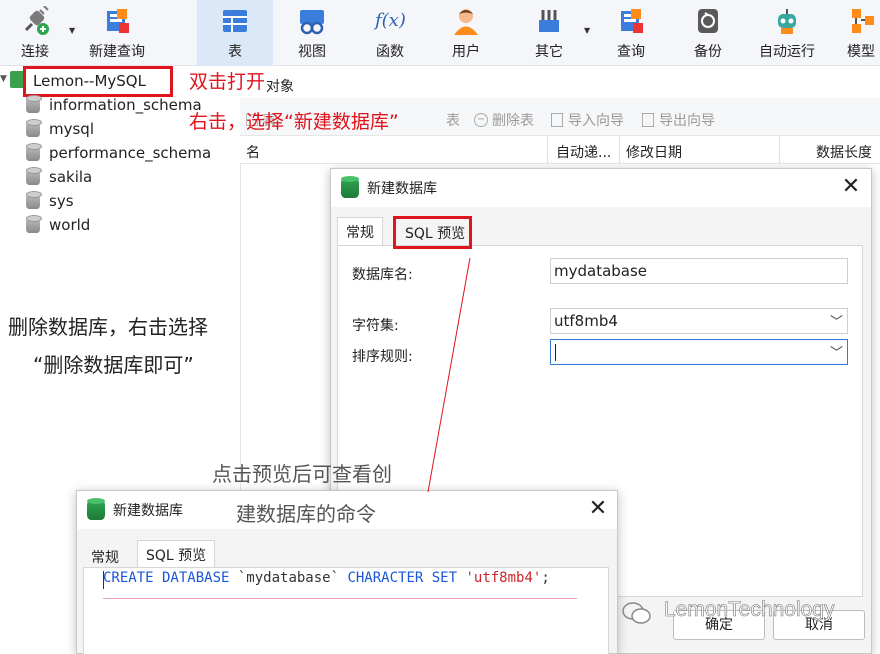 The image size is (880, 654). I want to click on watermark-text: LemonTechnology, so click(749, 610).